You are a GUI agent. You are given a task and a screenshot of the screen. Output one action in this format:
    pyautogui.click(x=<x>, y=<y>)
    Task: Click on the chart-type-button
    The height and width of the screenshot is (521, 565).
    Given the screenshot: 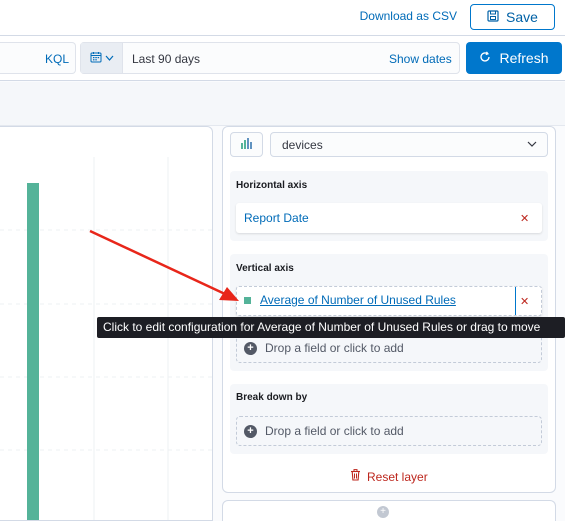 What is the action you would take?
    pyautogui.click(x=246, y=144)
    